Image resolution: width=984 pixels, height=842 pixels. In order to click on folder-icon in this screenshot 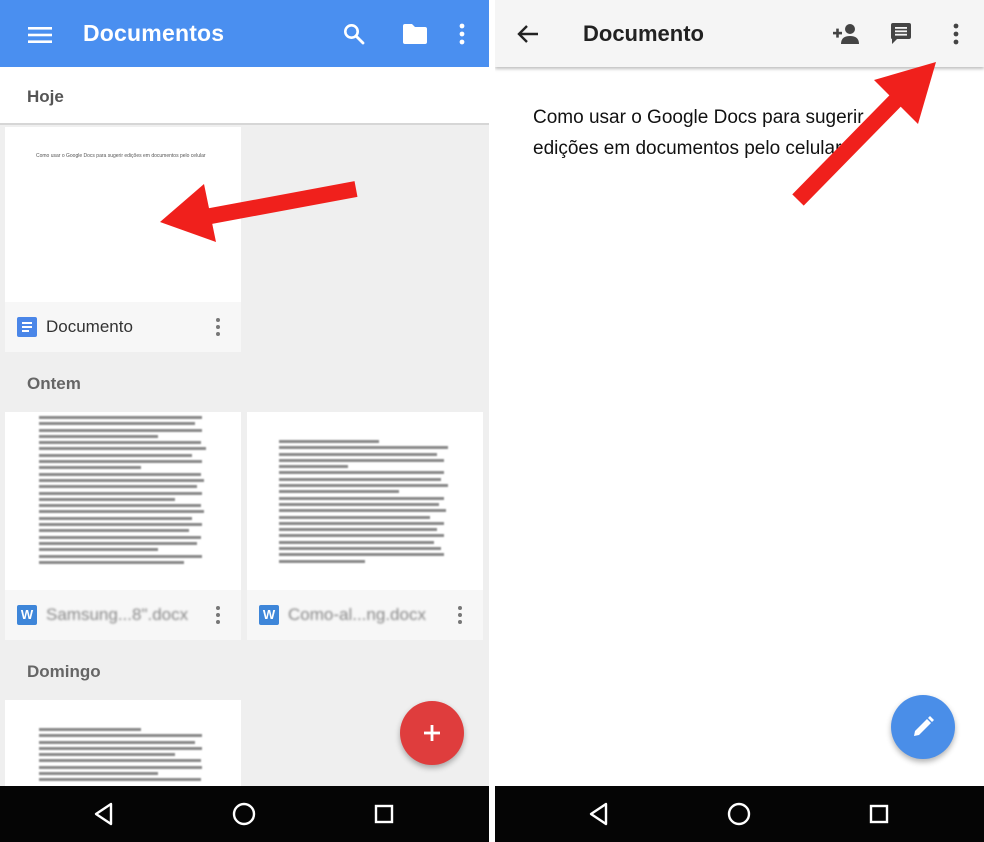, I will do `click(415, 34)`.